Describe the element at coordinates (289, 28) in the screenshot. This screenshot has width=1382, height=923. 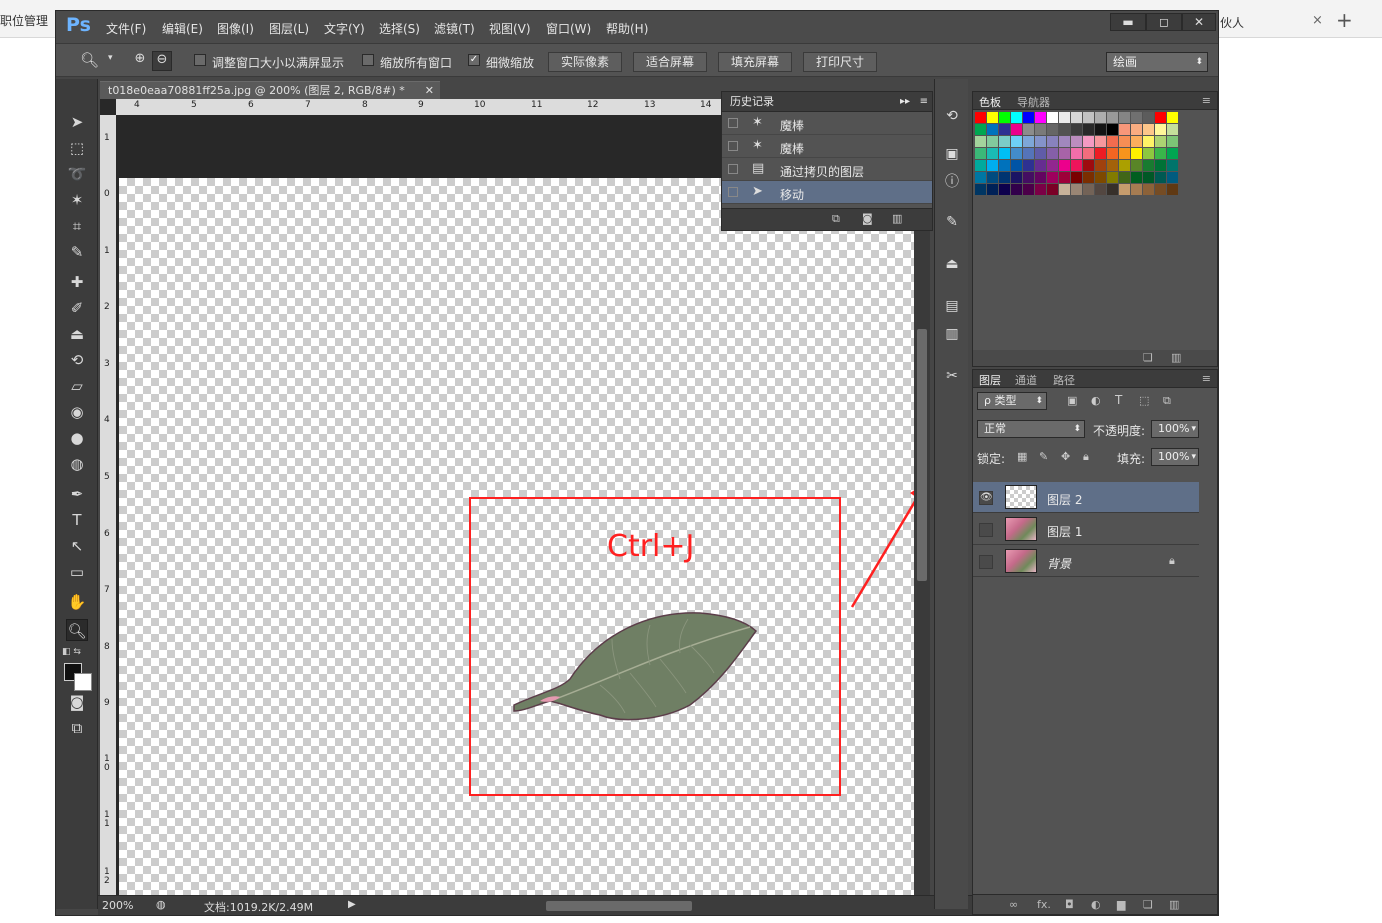
I see `menu-layer: 图层(L)` at that location.